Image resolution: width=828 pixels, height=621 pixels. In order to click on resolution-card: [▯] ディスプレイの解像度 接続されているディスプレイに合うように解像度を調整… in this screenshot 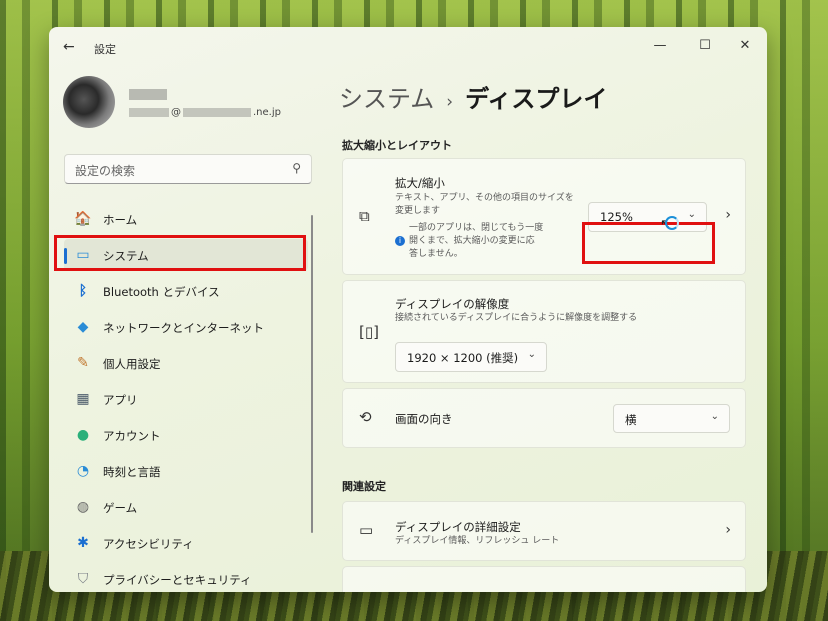, I will do `click(544, 331)`.